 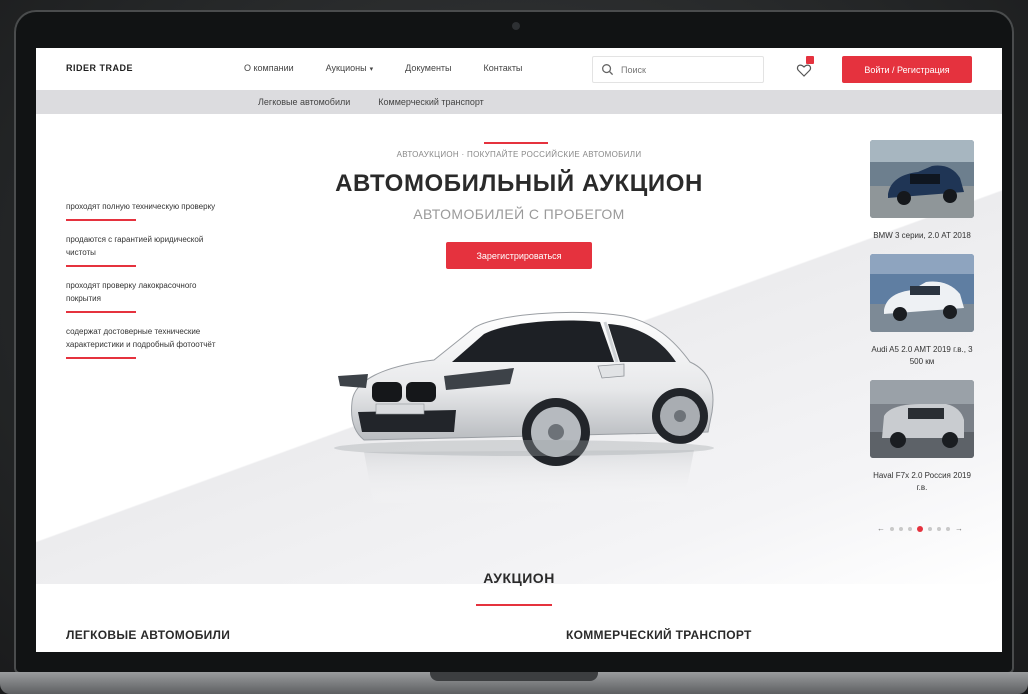 I want to click on auction-accent-line, so click(x=514, y=605).